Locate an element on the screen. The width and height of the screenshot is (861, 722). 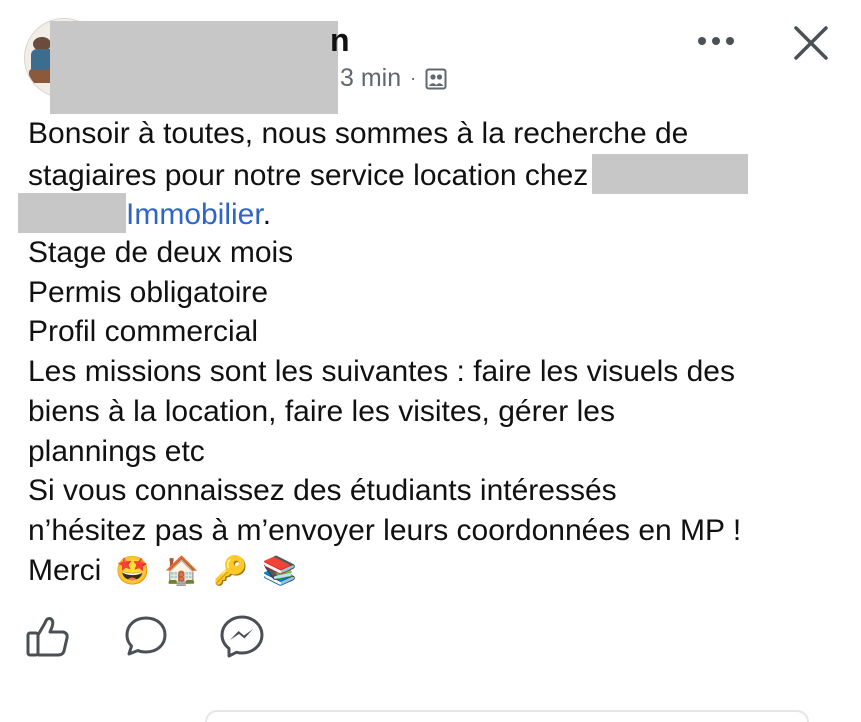
comment-input-outline is located at coordinates (507, 716).